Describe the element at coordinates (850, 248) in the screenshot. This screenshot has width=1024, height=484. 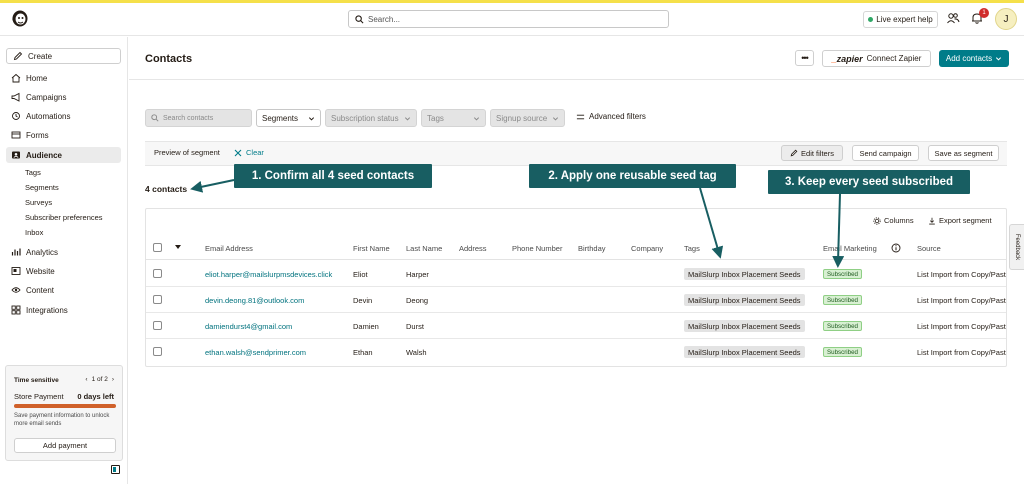
I see `header-email-marketing: Email Marketing` at that location.